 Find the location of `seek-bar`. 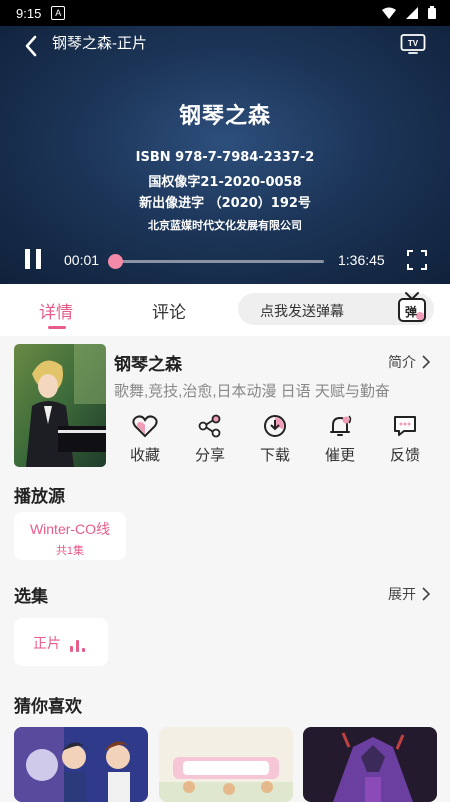

seek-bar is located at coordinates (216, 261).